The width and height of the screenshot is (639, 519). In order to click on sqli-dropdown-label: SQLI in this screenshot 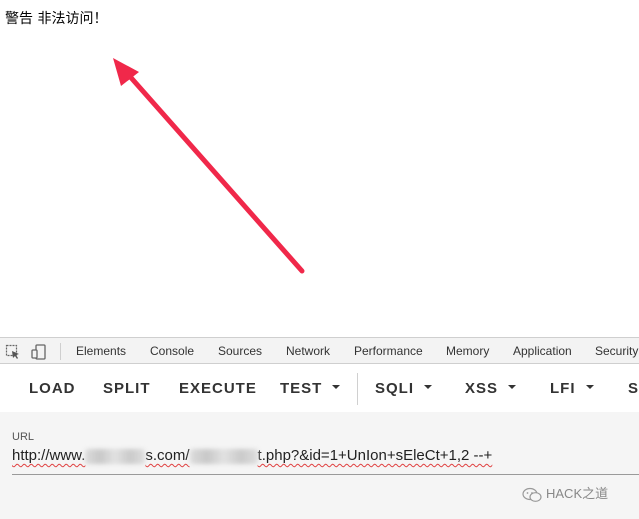, I will do `click(395, 388)`.